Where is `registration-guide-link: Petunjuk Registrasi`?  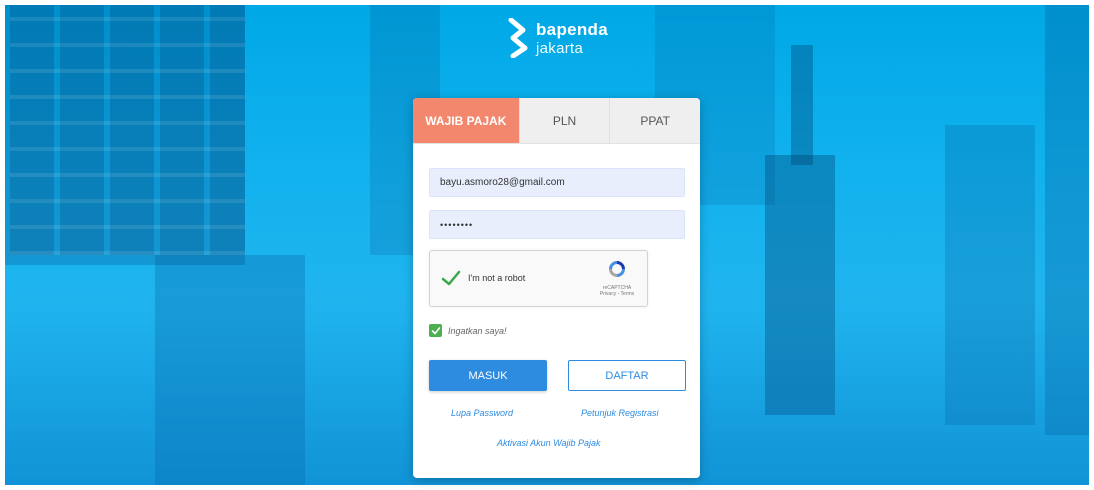
registration-guide-link: Petunjuk Registrasi is located at coordinates (620, 413).